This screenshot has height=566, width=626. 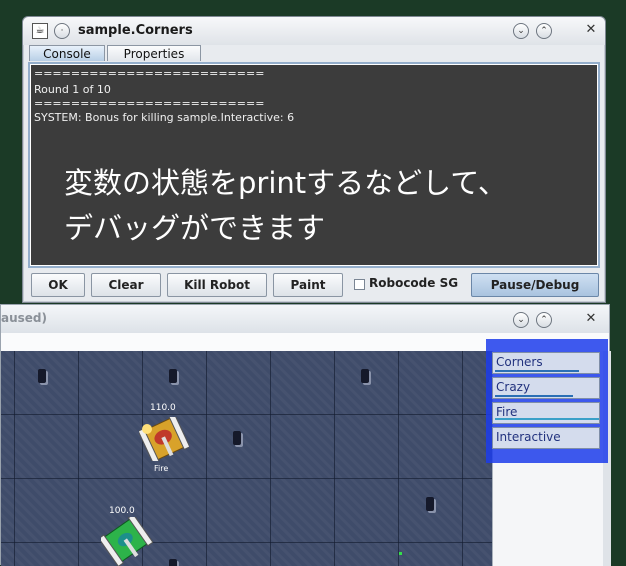 I want to click on java-app-icon: ☕, so click(x=40, y=31).